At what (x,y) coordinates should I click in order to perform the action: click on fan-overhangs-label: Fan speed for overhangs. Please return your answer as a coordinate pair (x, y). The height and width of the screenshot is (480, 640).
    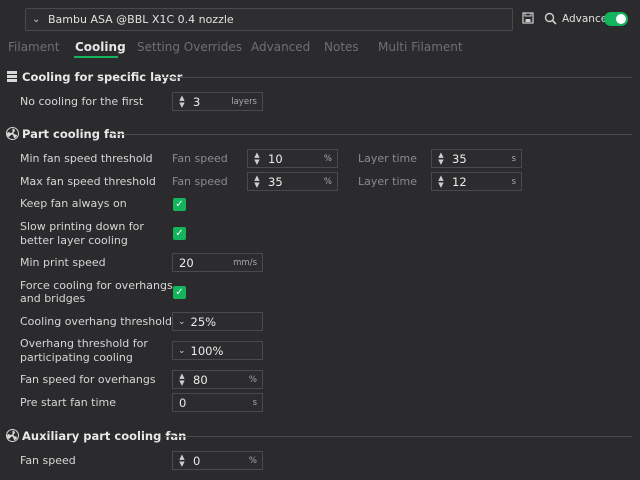
    Looking at the image, I should click on (88, 379).